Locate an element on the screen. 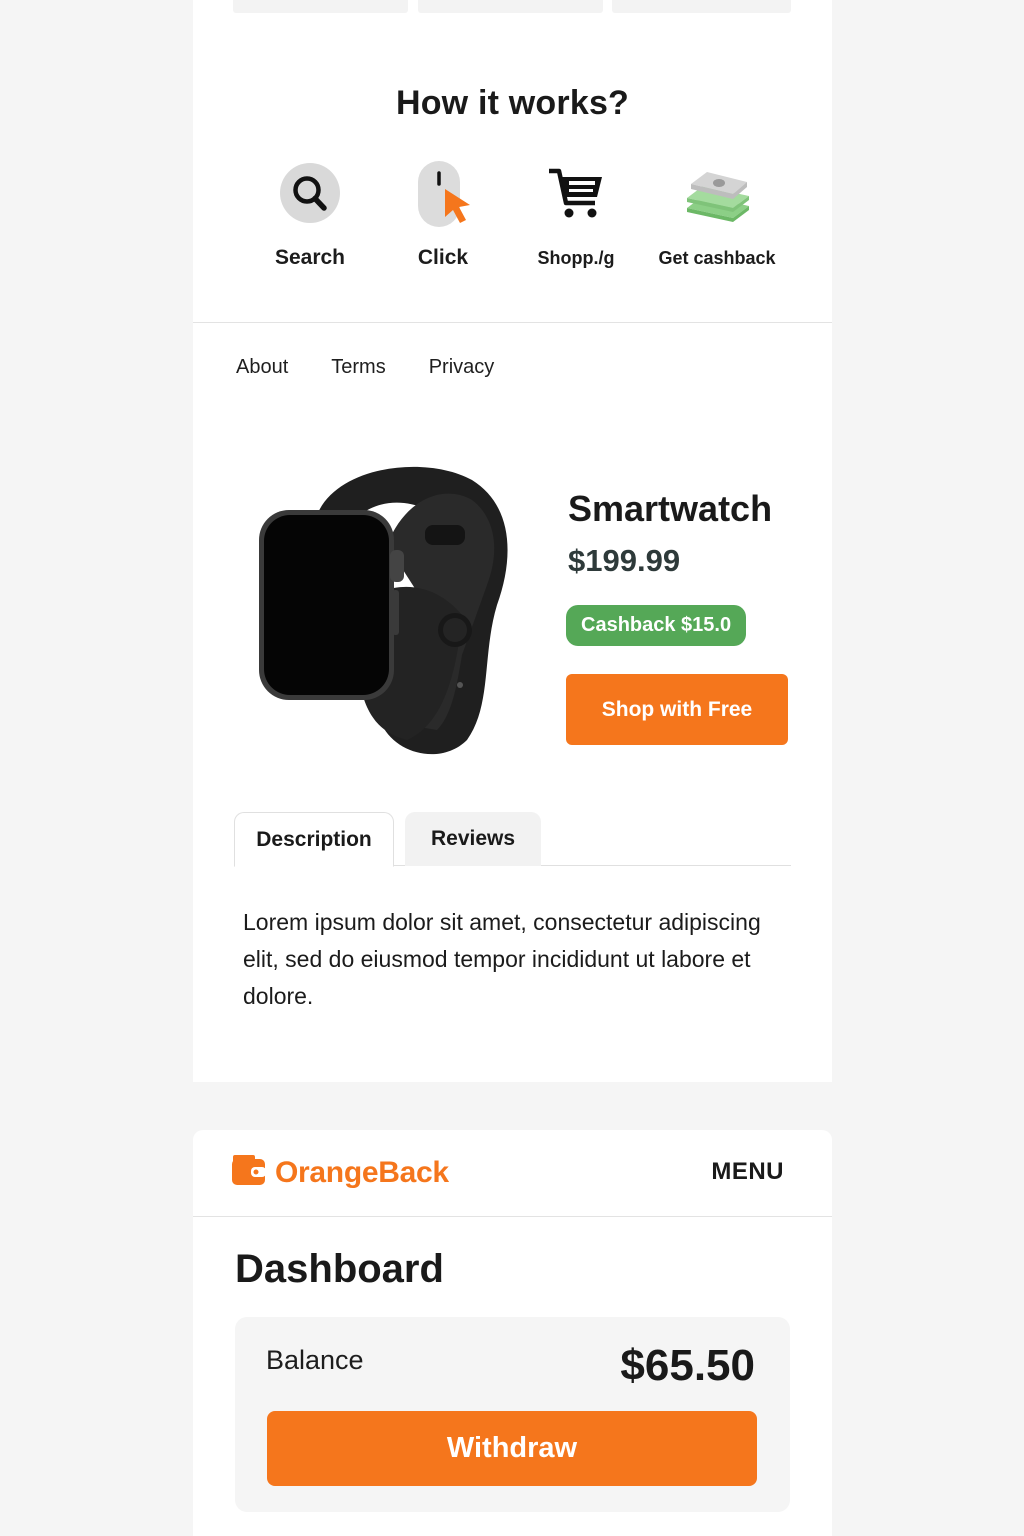 Image resolution: width=1024 pixels, height=1536 pixels. dashboard-title: Dashboard is located at coordinates (339, 1269).